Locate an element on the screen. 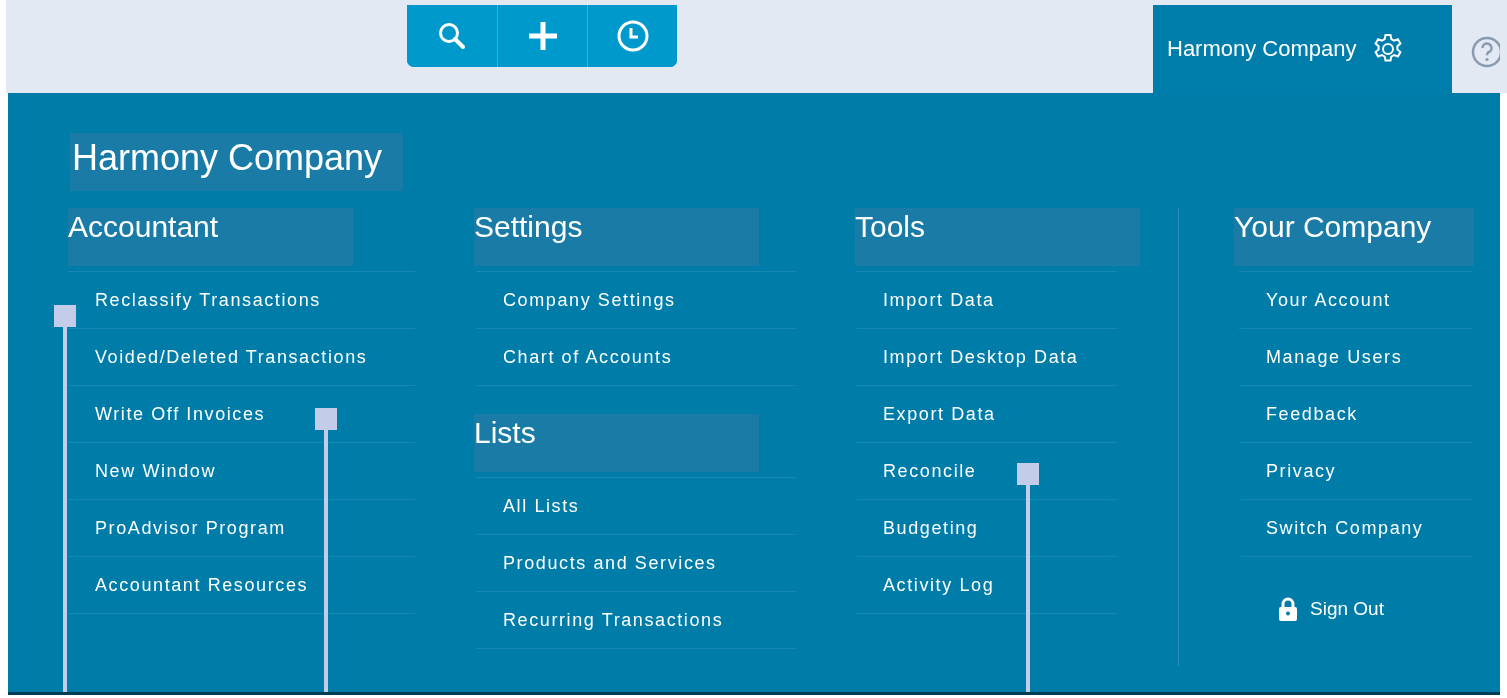  sign-out-link: Sign Out is located at coordinates (1331, 609).